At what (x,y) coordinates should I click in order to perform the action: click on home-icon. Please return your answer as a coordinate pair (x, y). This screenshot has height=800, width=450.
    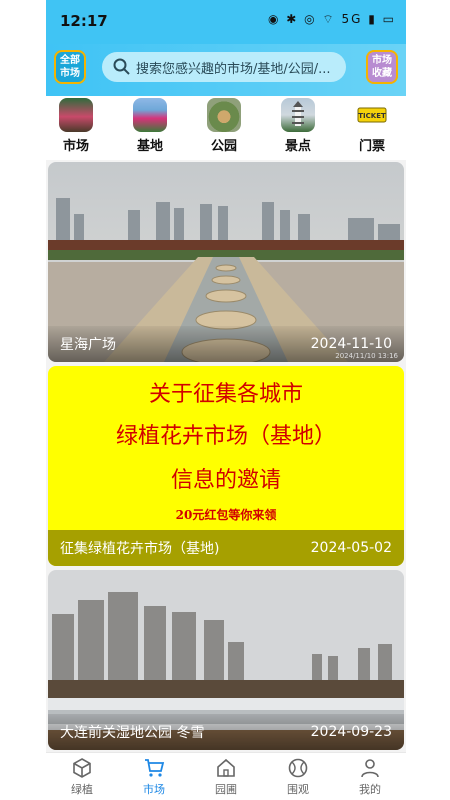
    Looking at the image, I should click on (226, 767).